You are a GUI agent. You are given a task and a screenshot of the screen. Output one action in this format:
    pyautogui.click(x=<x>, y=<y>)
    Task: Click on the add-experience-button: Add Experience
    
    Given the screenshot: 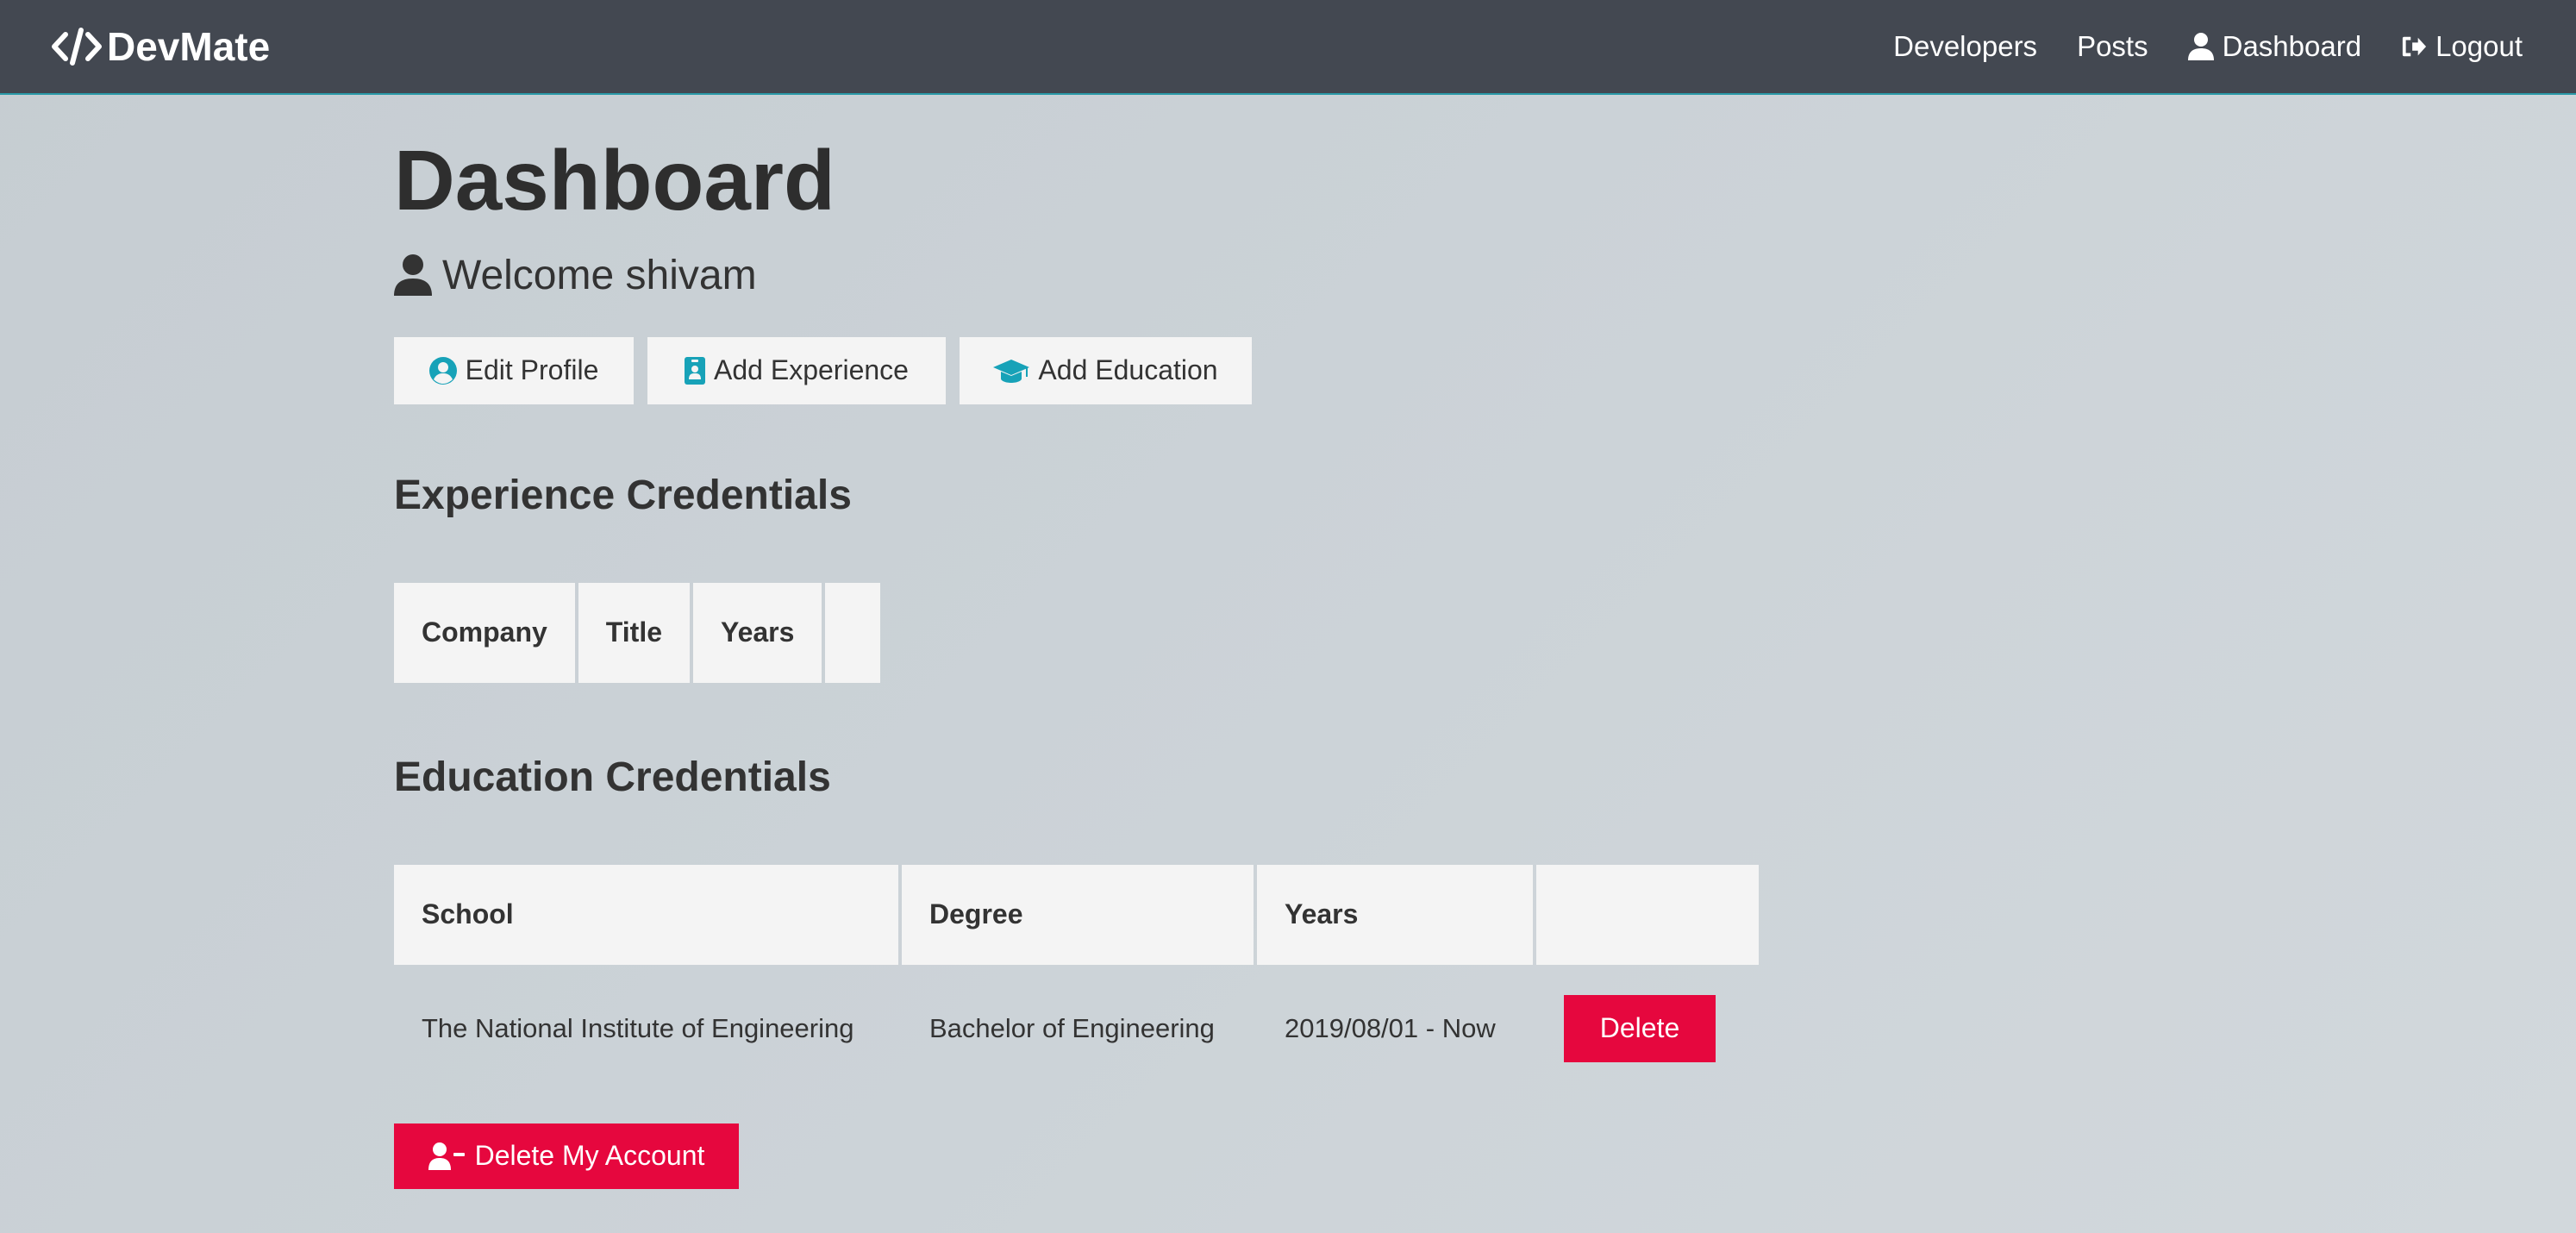 What is the action you would take?
    pyautogui.click(x=797, y=370)
    